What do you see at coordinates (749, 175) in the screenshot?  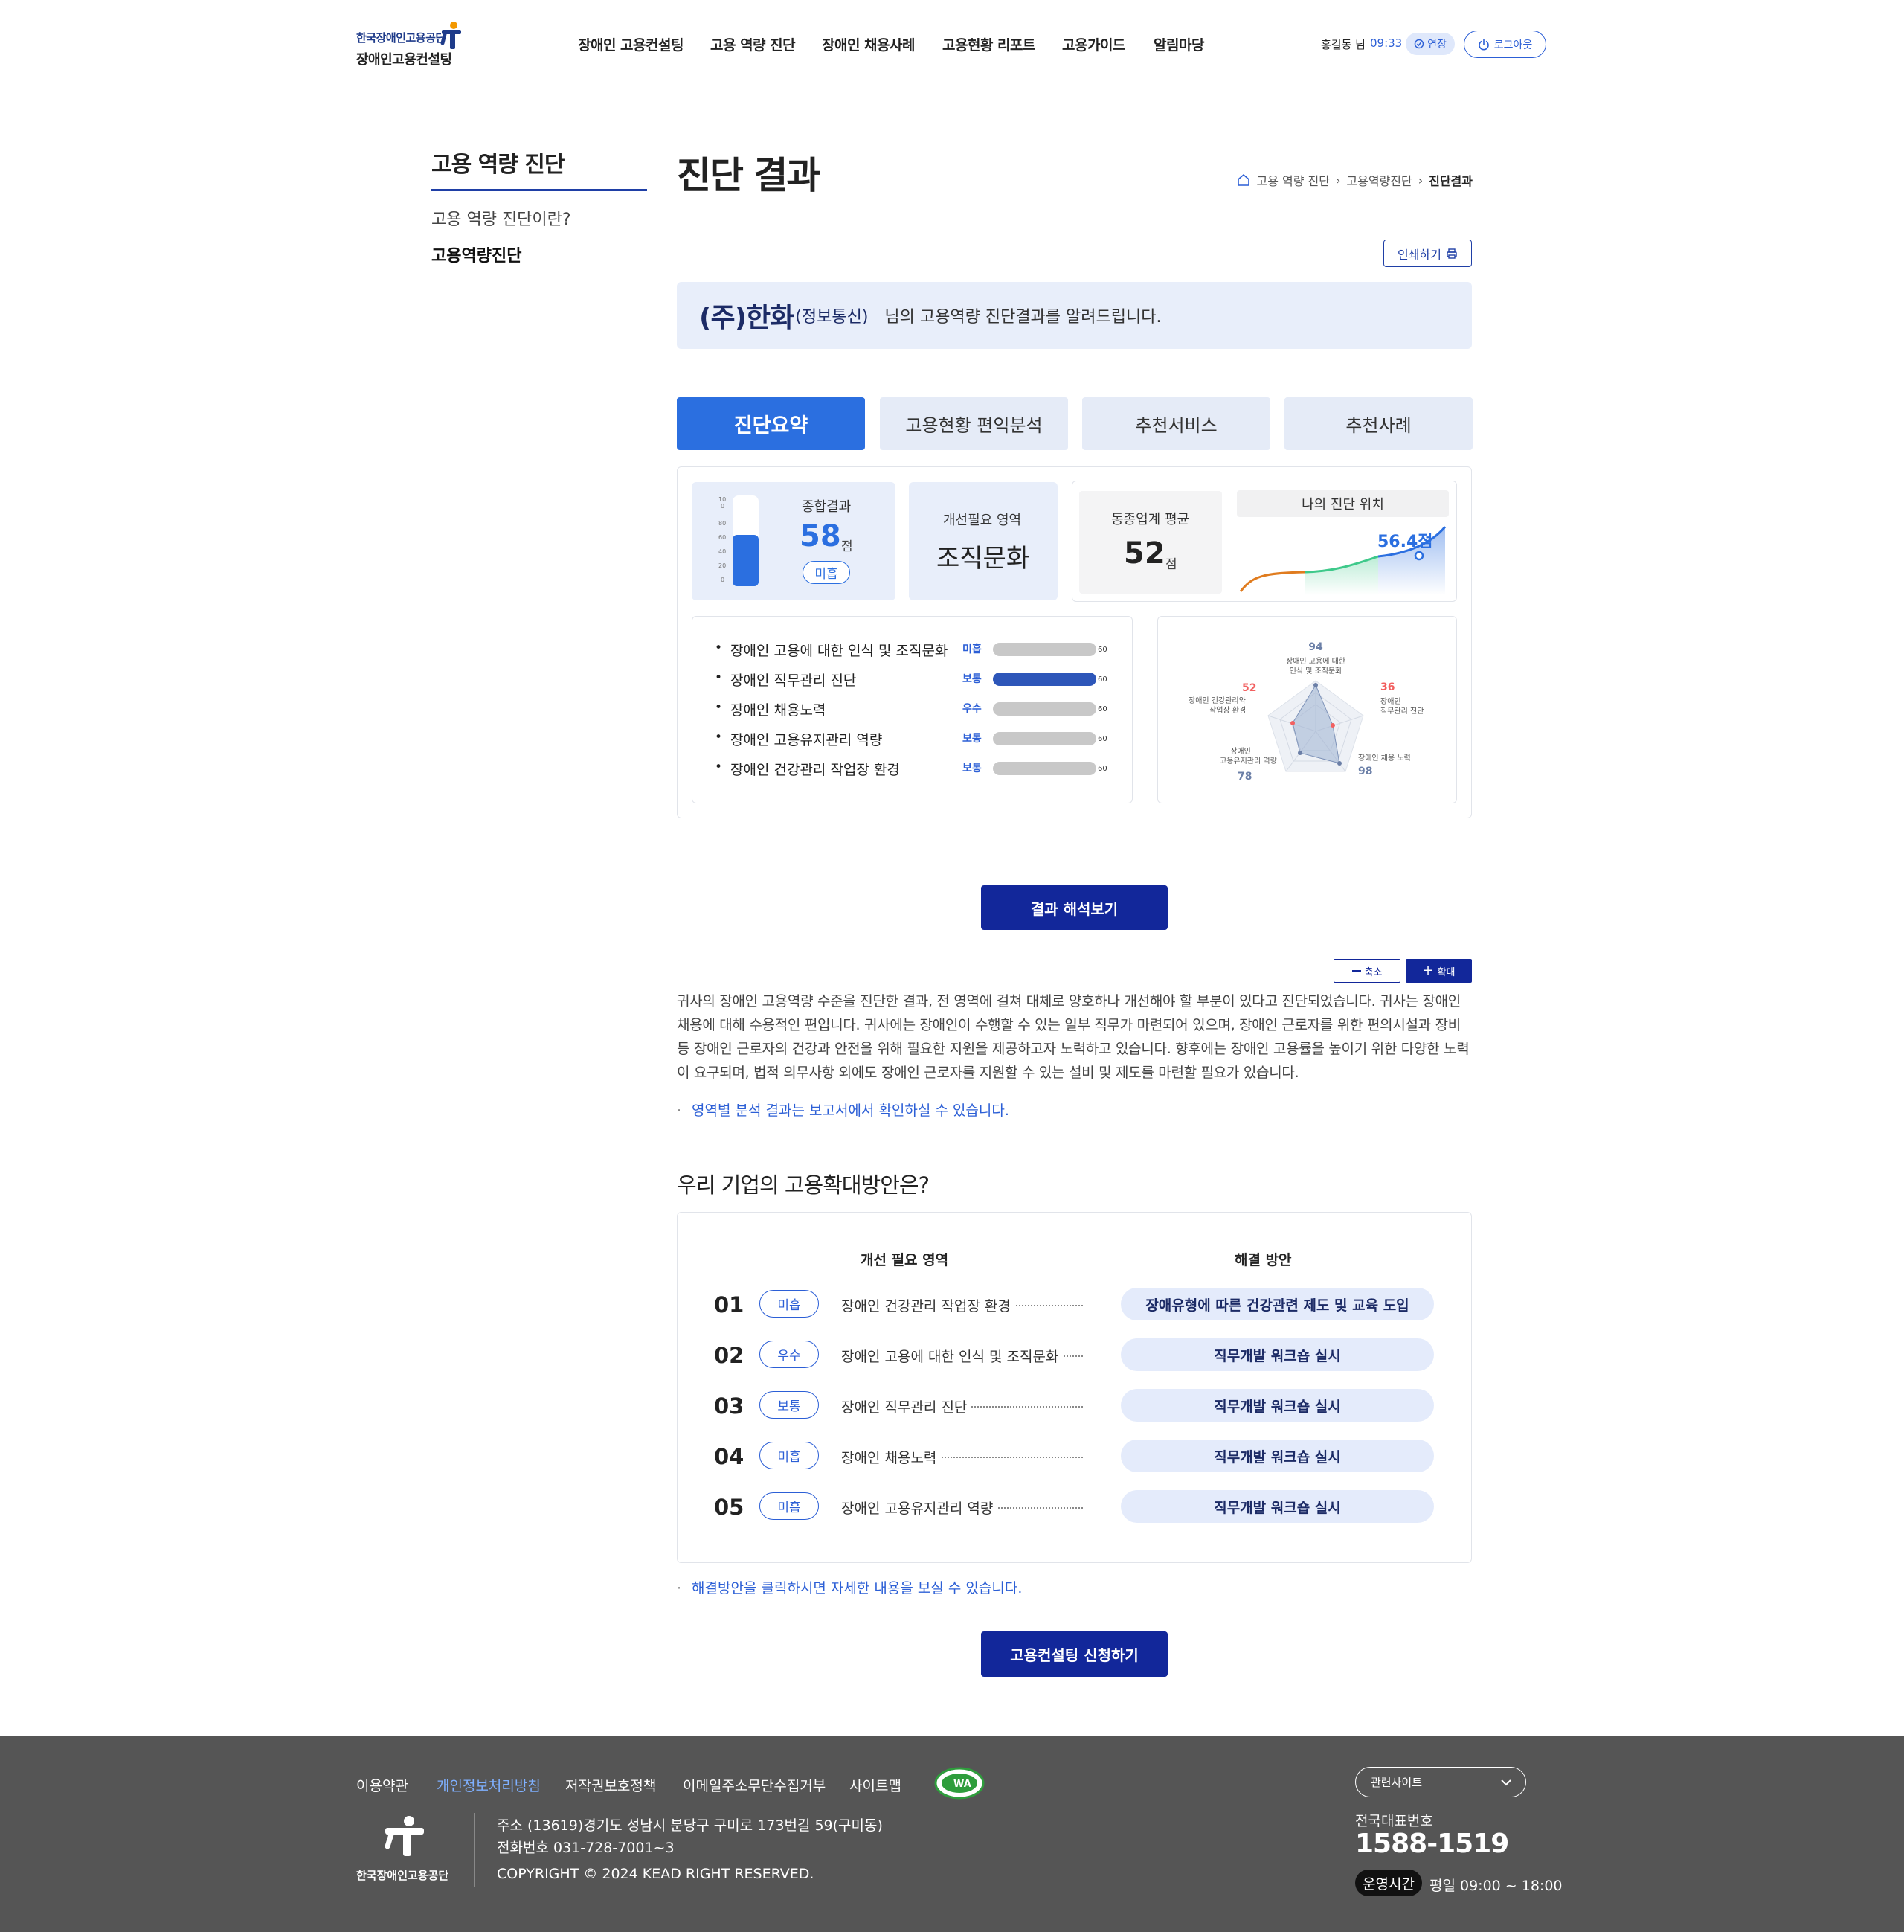 I see `page-title: 진단 결과` at bounding box center [749, 175].